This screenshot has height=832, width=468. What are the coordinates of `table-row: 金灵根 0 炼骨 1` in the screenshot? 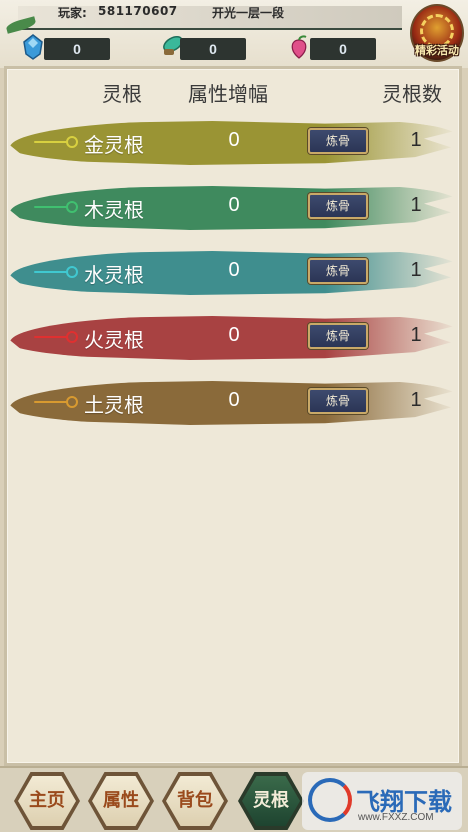 It's located at (234, 143).